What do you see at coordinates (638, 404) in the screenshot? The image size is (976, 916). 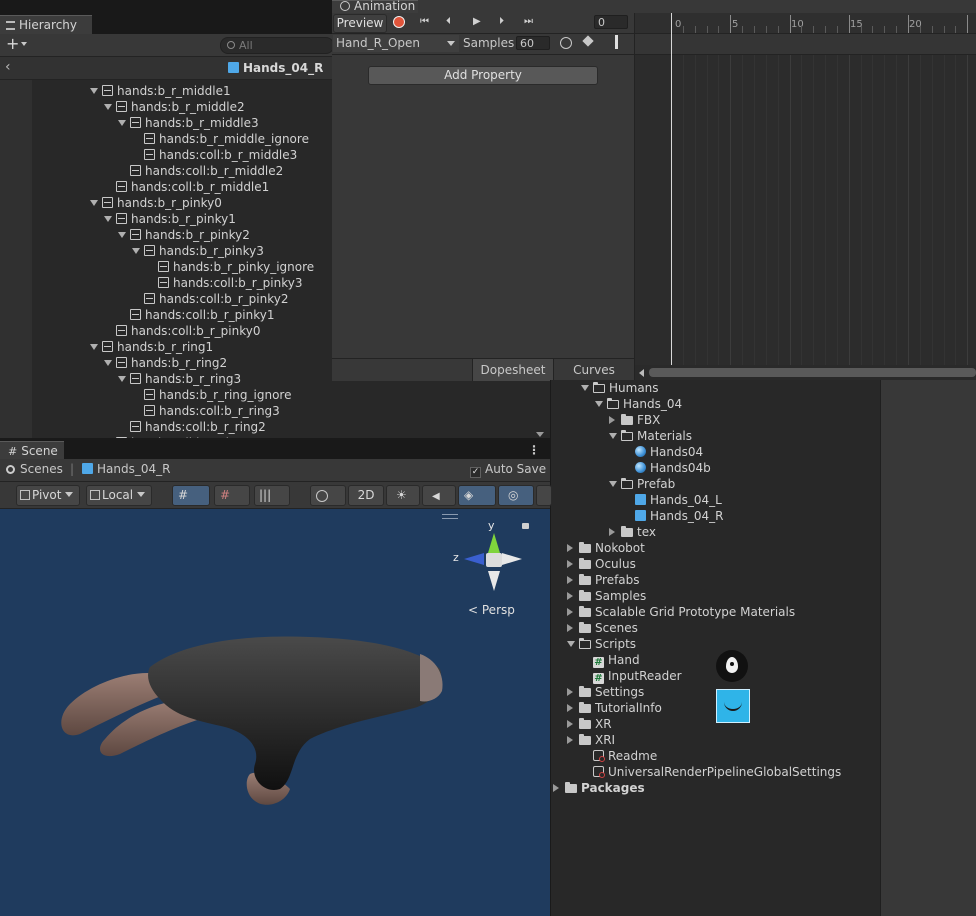 I see `project-row: Hands_04` at bounding box center [638, 404].